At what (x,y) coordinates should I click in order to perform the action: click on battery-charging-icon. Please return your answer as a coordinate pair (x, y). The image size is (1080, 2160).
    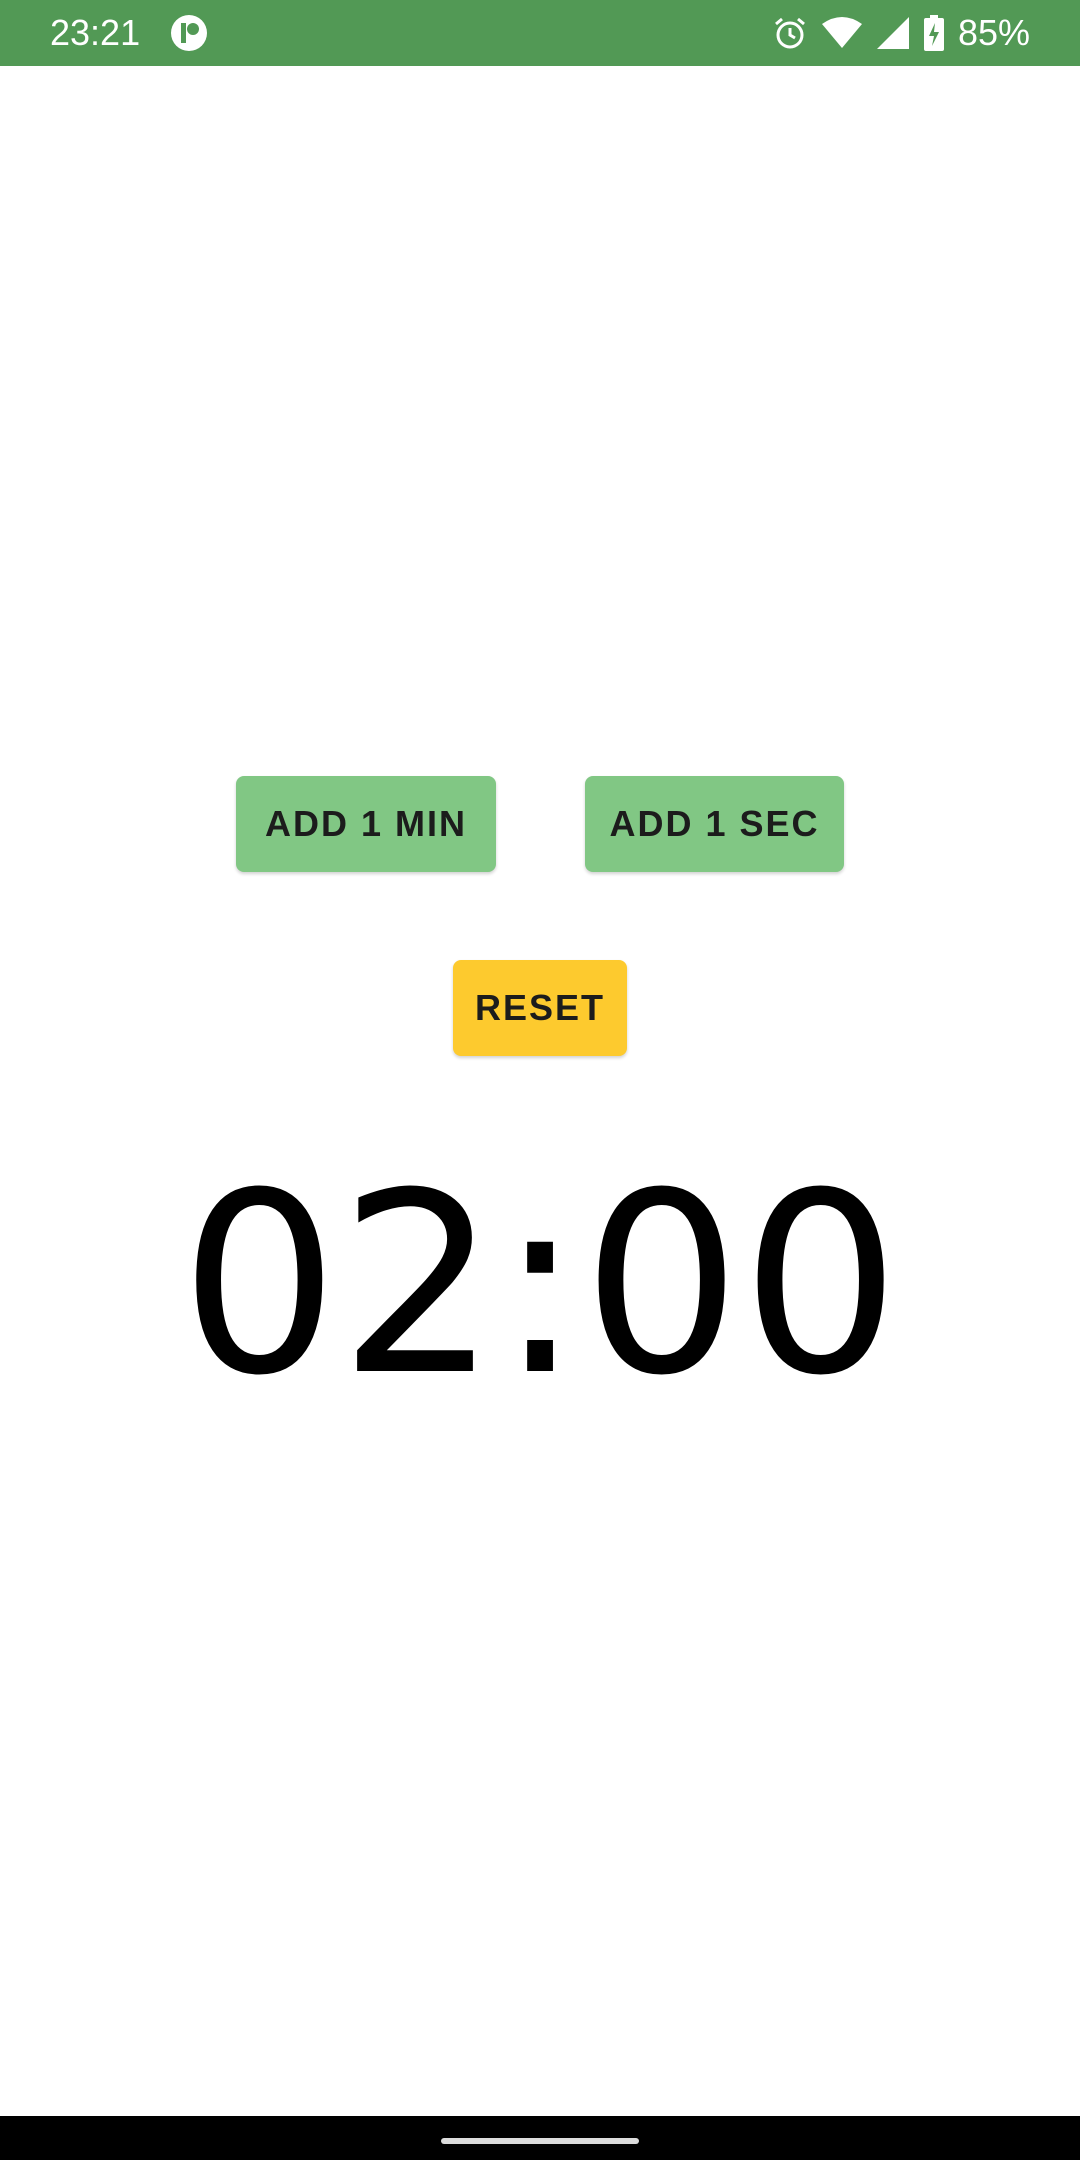
    Looking at the image, I should click on (933, 33).